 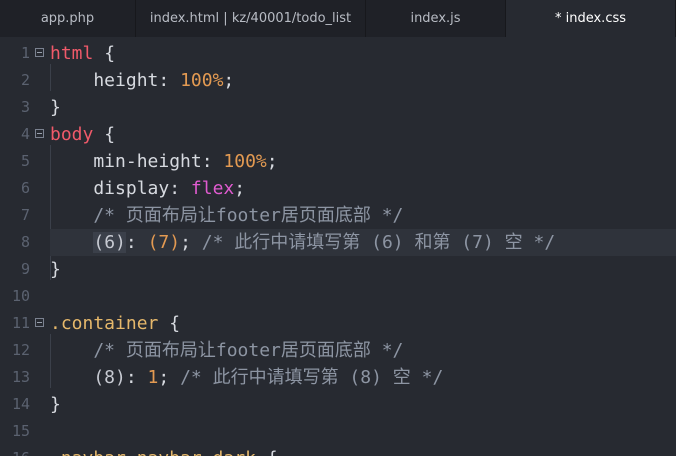 I want to click on code-token: 1, so click(x=153, y=377).